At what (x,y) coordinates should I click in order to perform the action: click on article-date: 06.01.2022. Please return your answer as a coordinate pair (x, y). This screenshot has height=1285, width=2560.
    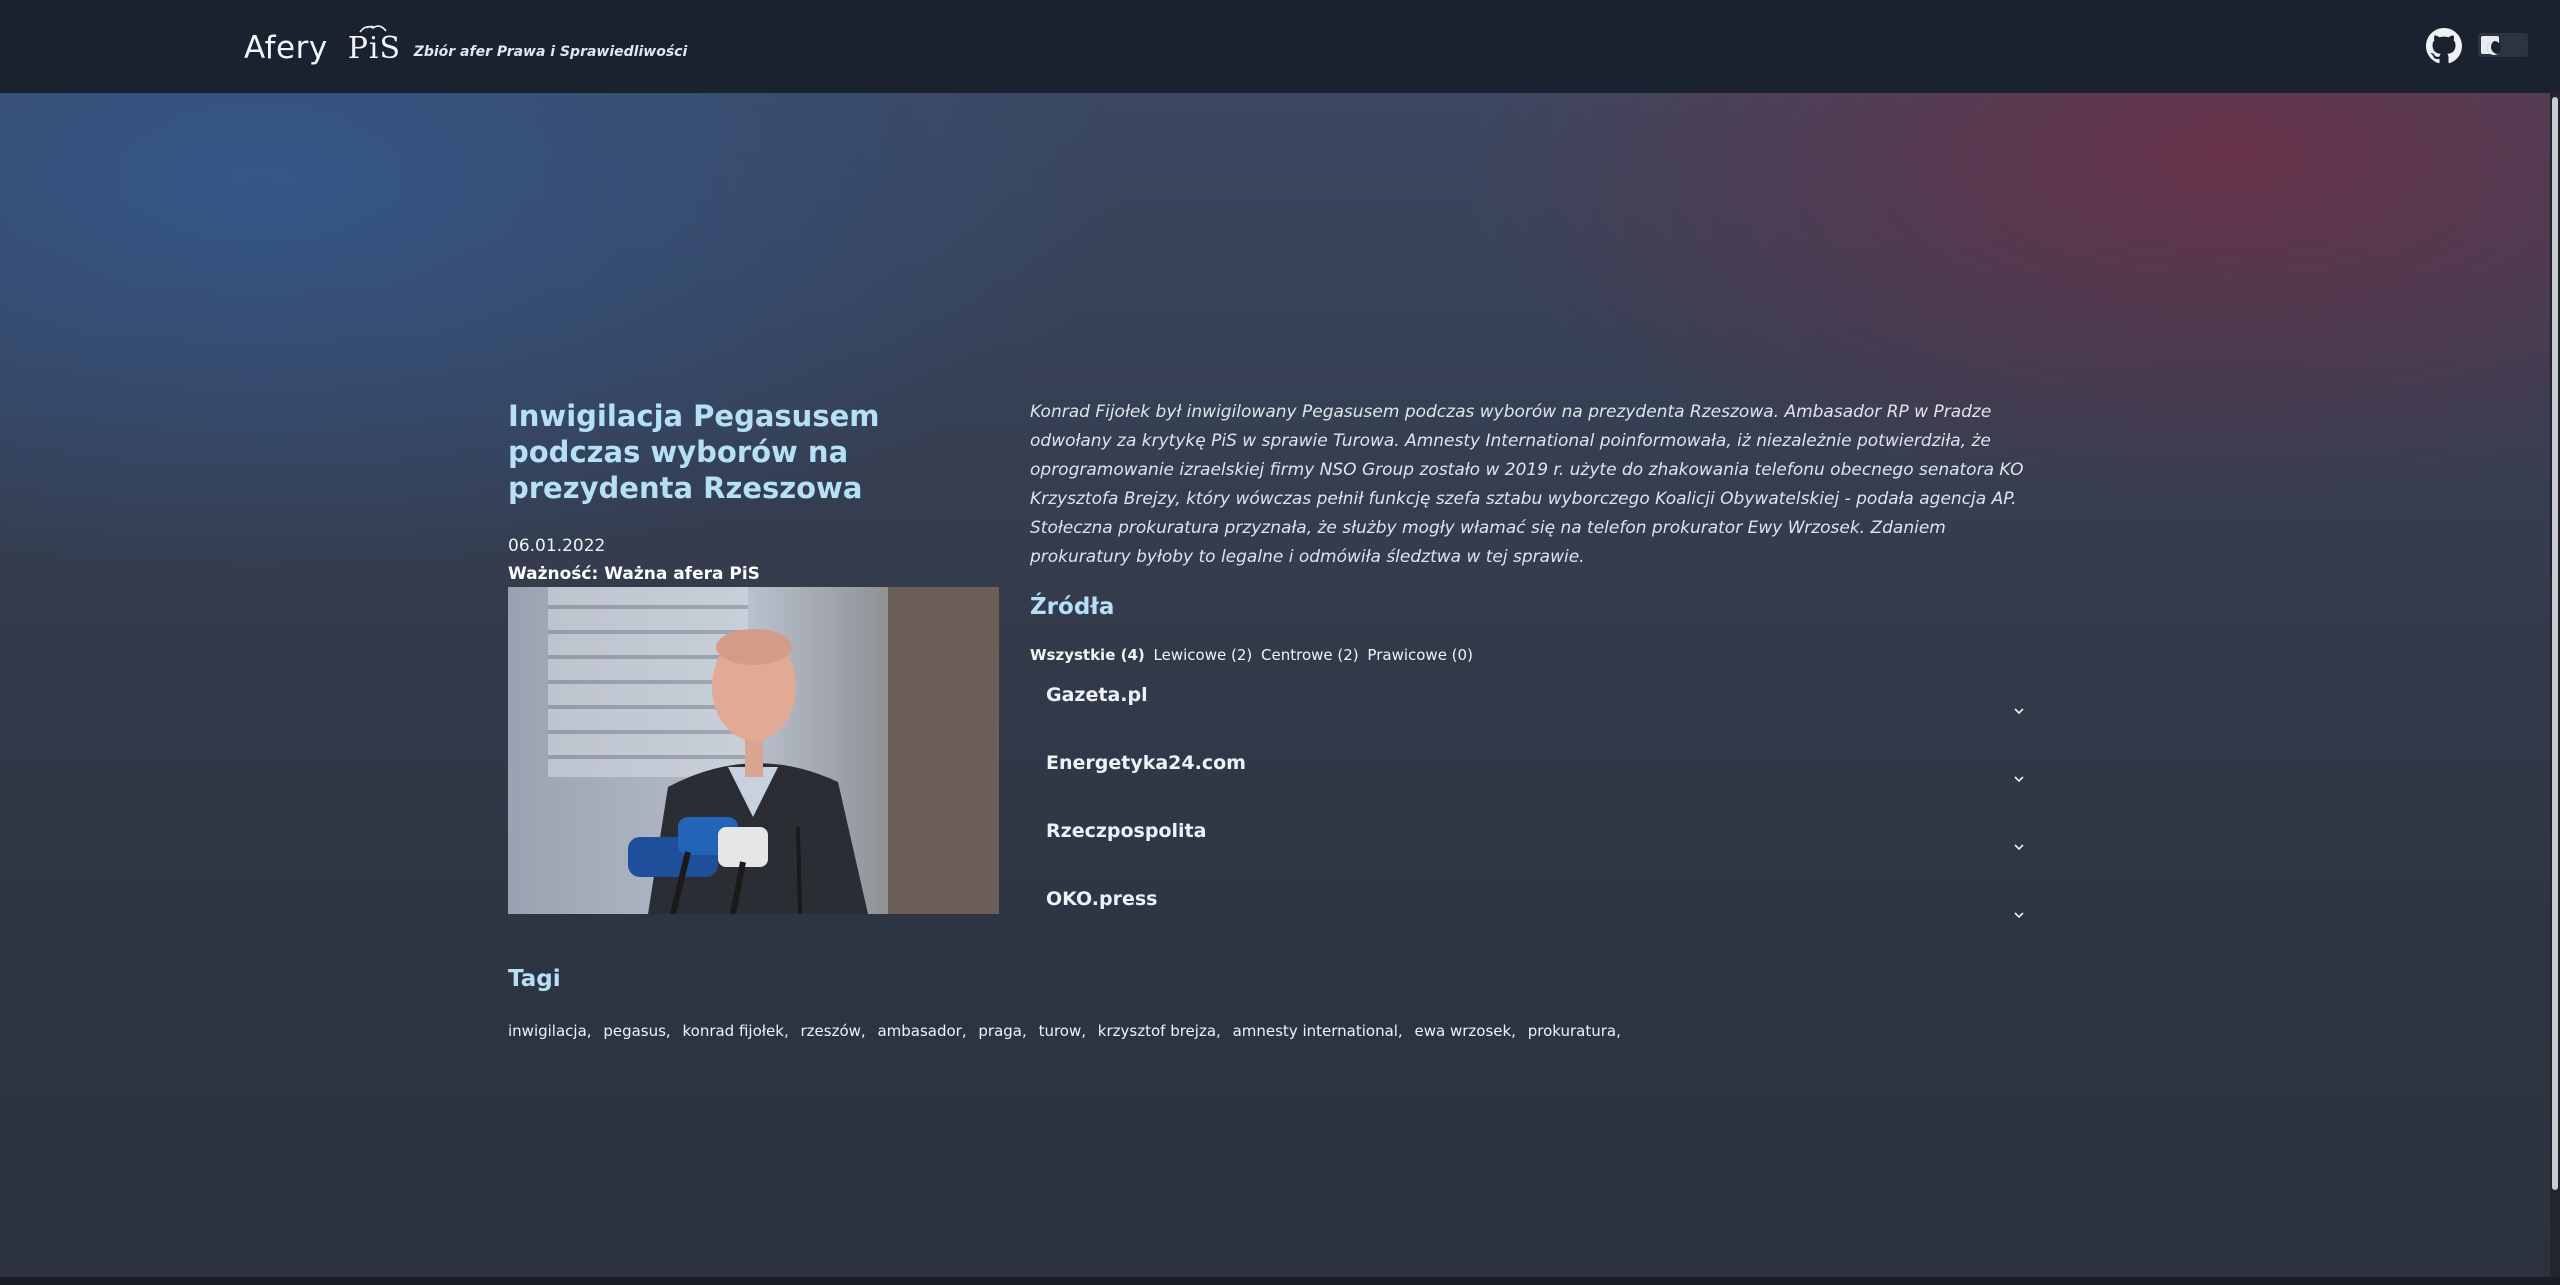
    Looking at the image, I should click on (557, 546).